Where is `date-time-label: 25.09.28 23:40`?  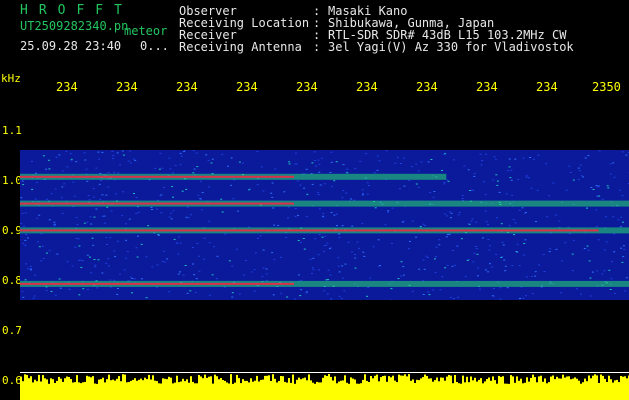
date-time-label: 25.09.28 23:40 is located at coordinates (71, 46).